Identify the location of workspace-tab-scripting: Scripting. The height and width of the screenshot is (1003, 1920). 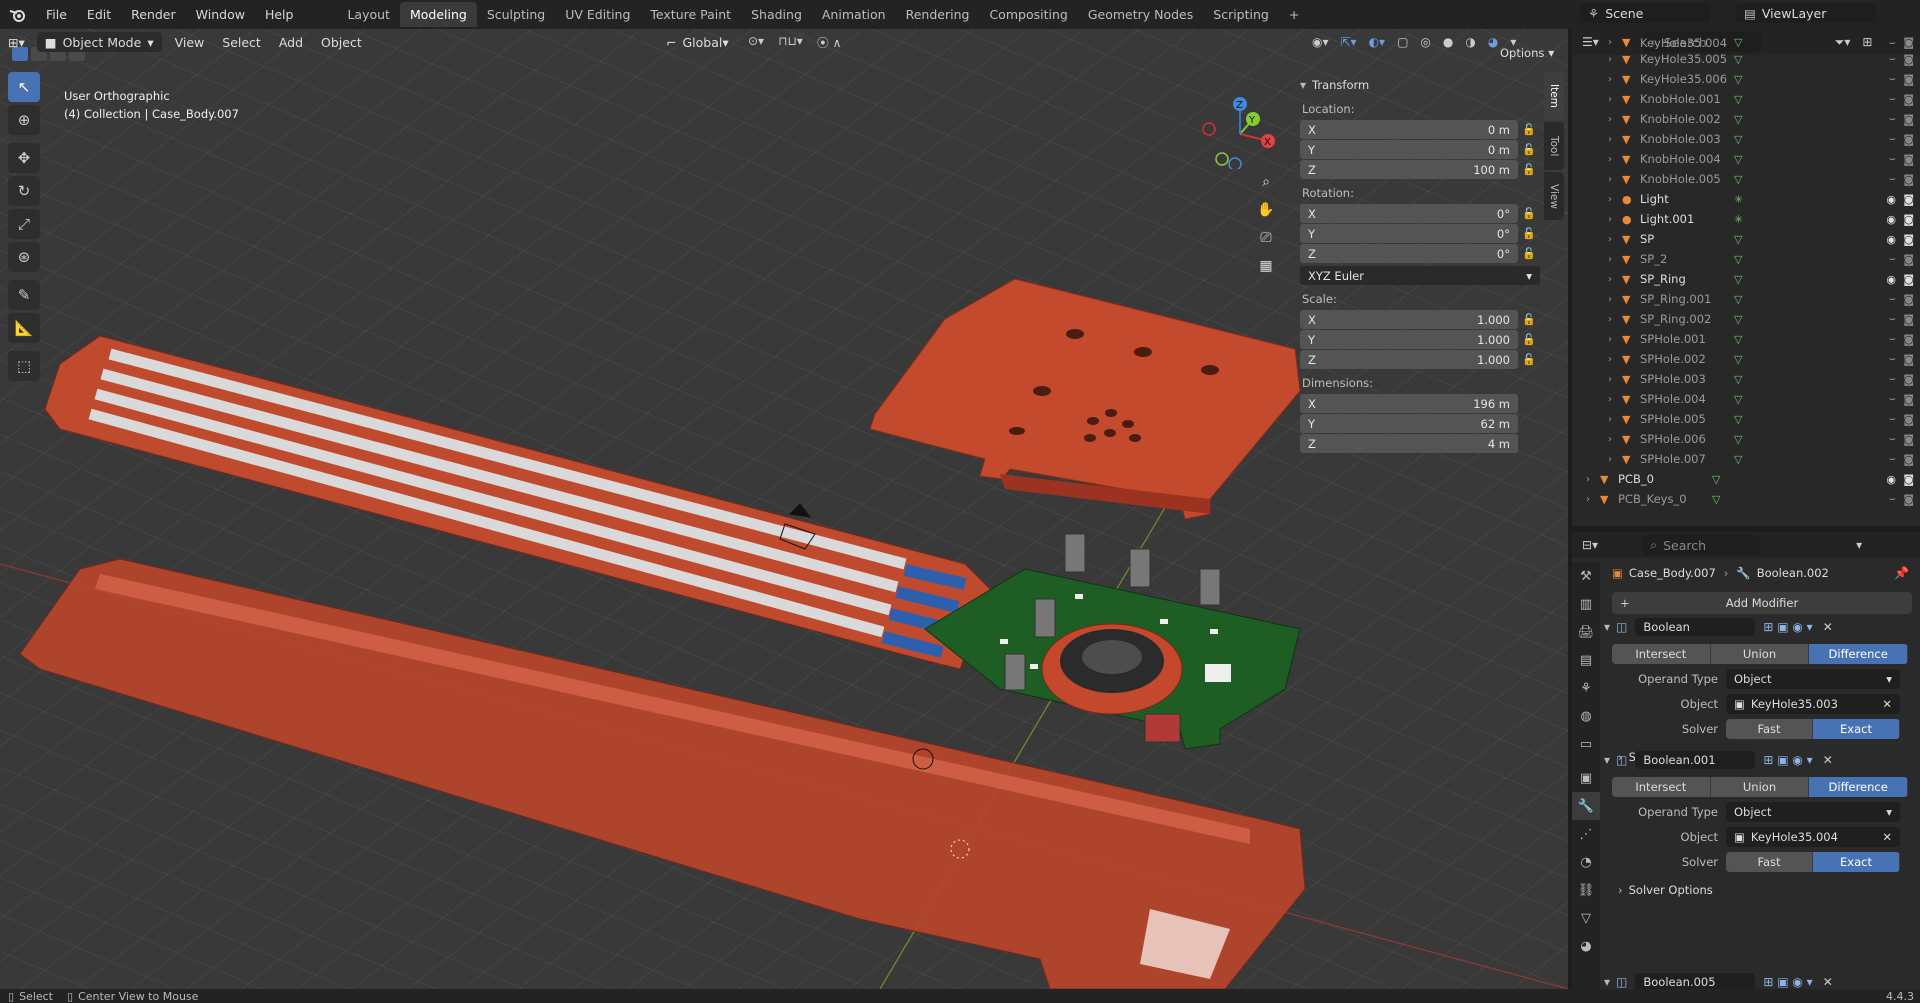
(1241, 14).